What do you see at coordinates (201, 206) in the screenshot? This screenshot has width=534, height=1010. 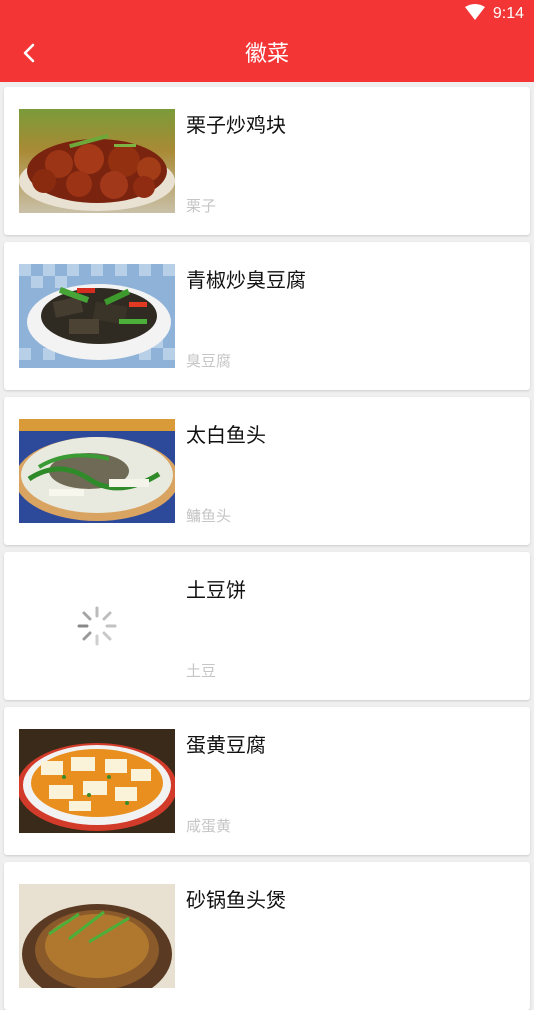 I see `recipe-ingredient: 栗子` at bounding box center [201, 206].